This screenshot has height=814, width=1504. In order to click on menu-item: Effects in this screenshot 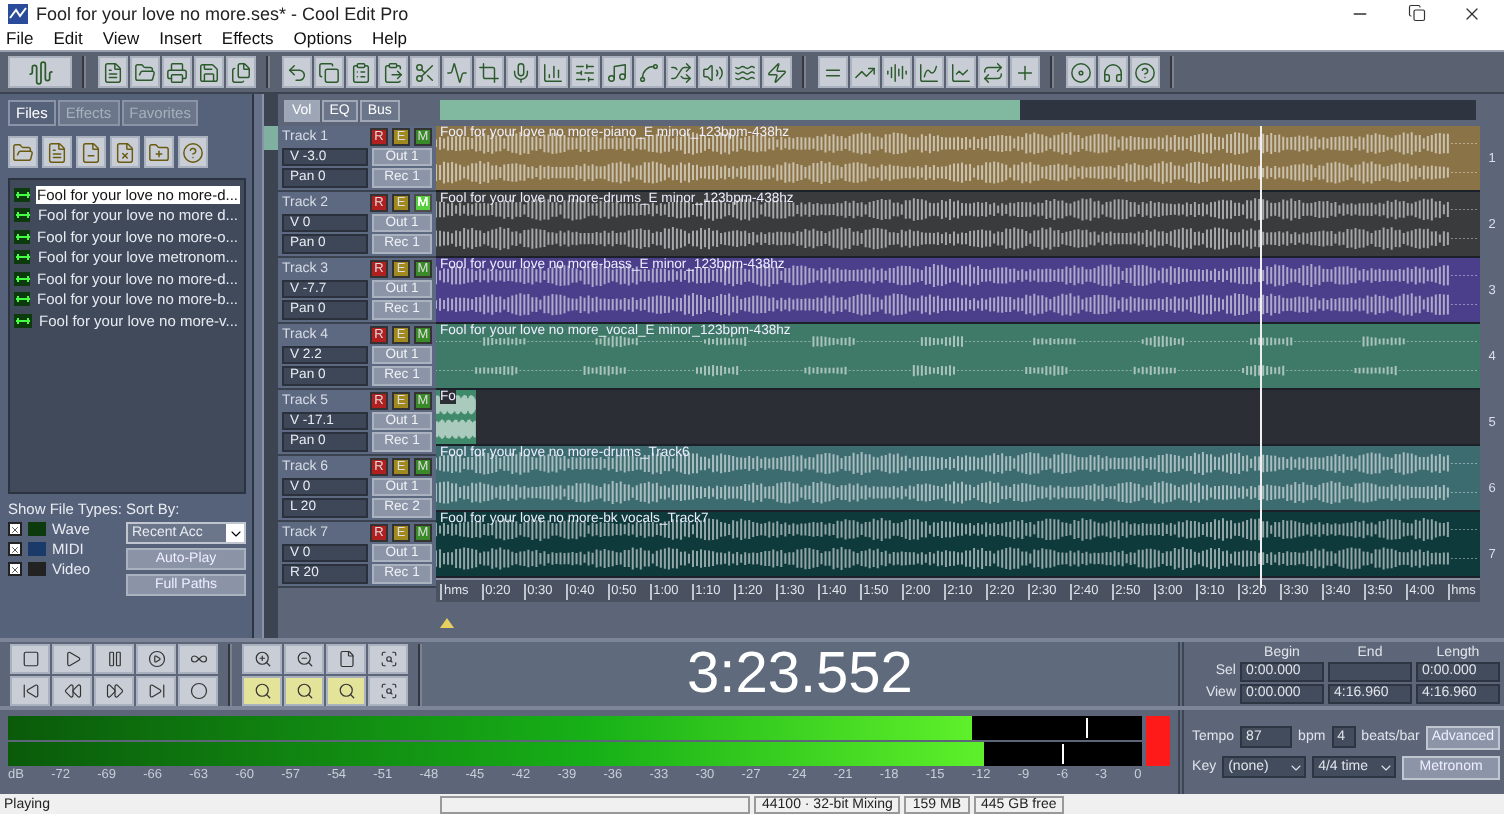, I will do `click(247, 38)`.